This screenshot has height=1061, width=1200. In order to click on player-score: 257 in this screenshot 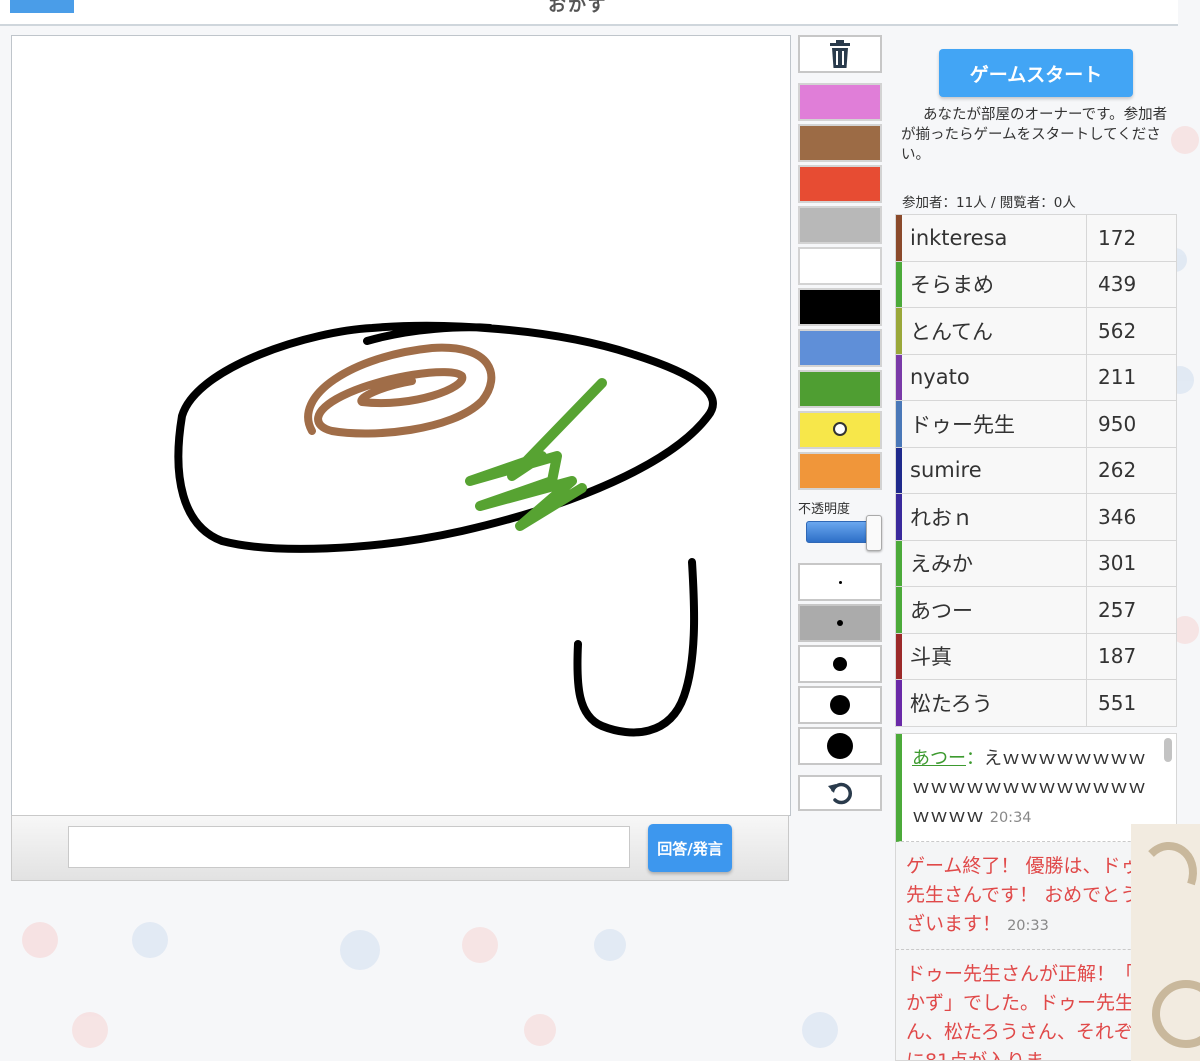, I will do `click(1131, 610)`.